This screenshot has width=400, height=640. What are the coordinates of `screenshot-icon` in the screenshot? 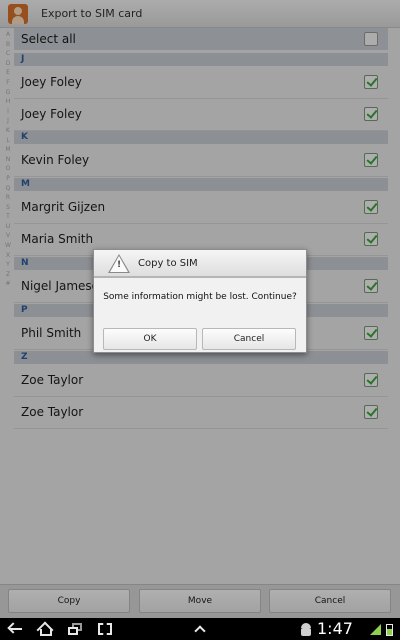 It's located at (105, 629).